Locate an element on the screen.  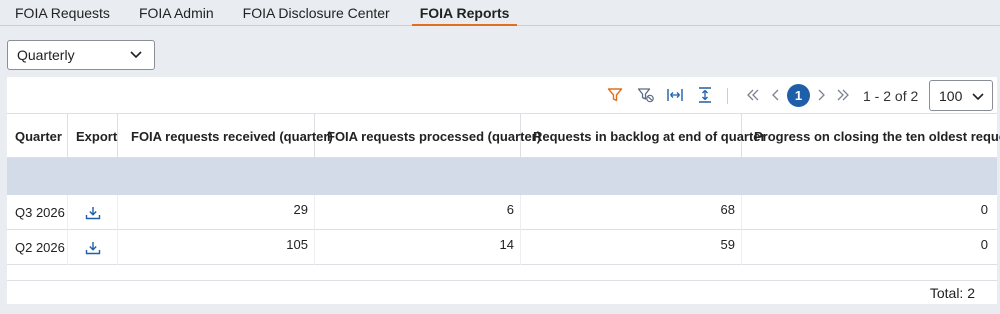
page-size-value: 100 is located at coordinates (951, 95).